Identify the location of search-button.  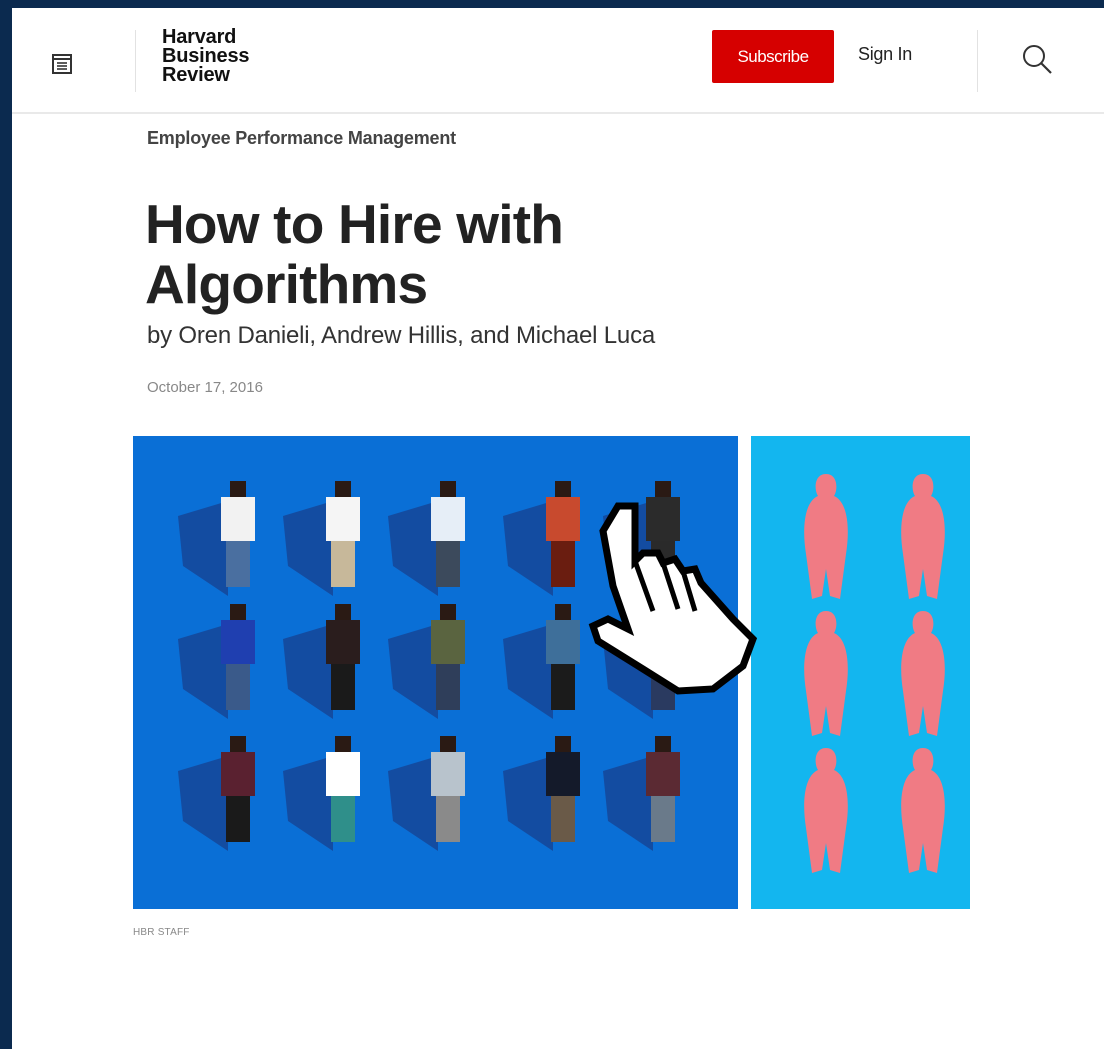
(1037, 59).